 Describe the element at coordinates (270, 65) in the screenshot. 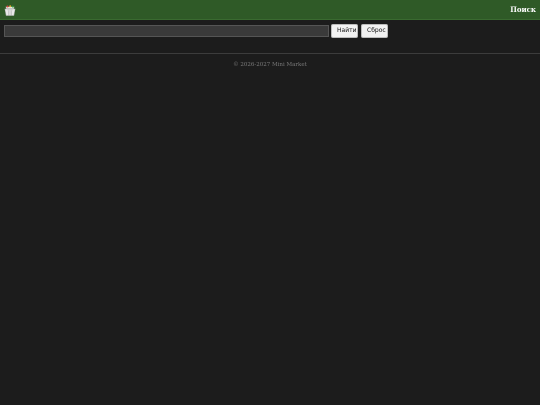

I see `footer-copyright: © 2026-2027 Mini Market` at that location.